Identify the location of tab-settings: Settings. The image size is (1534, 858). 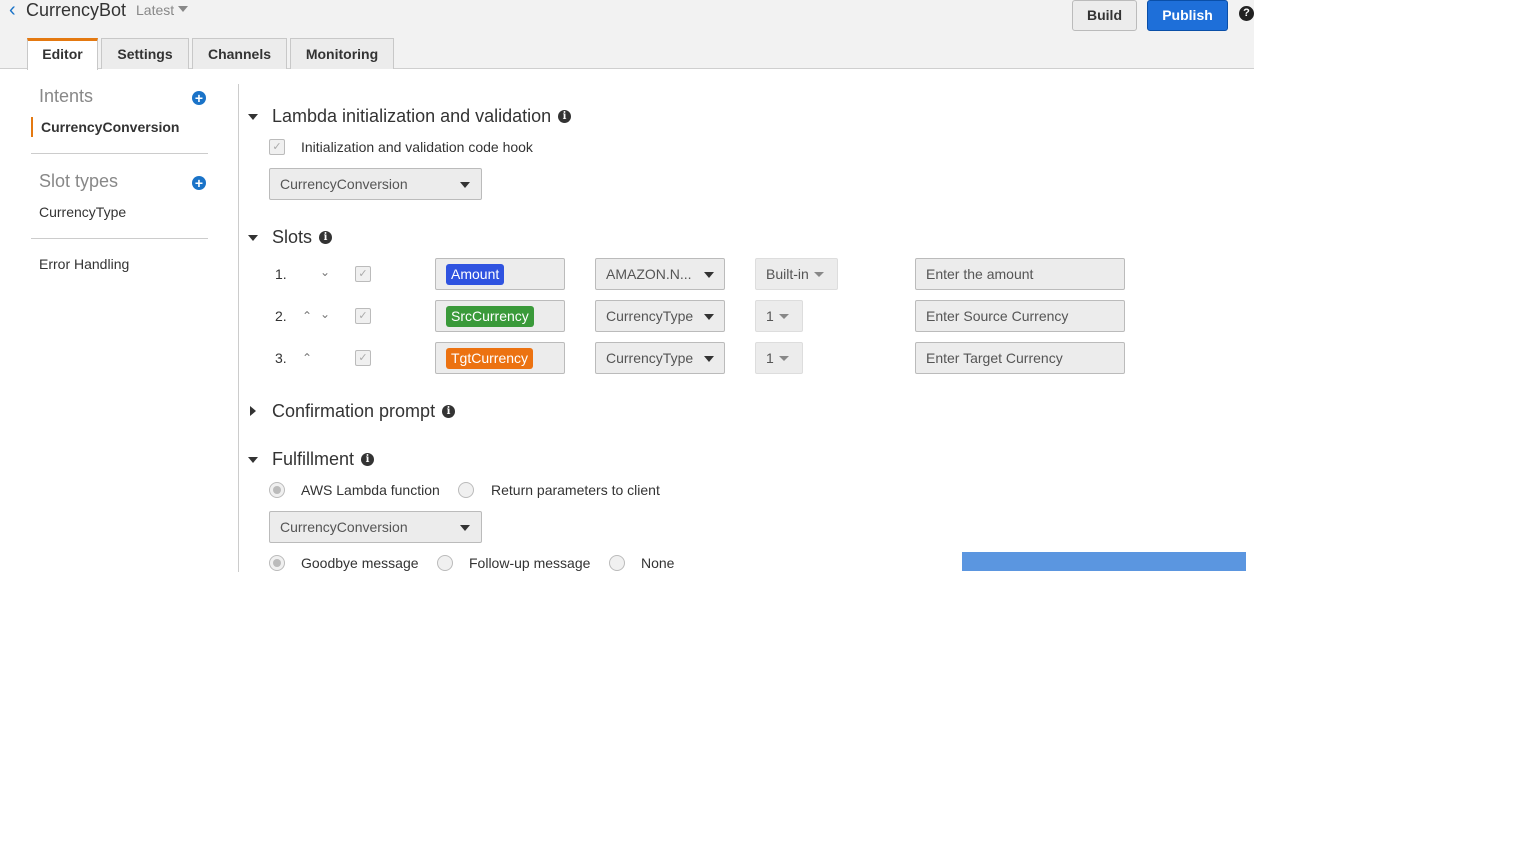
(145, 53).